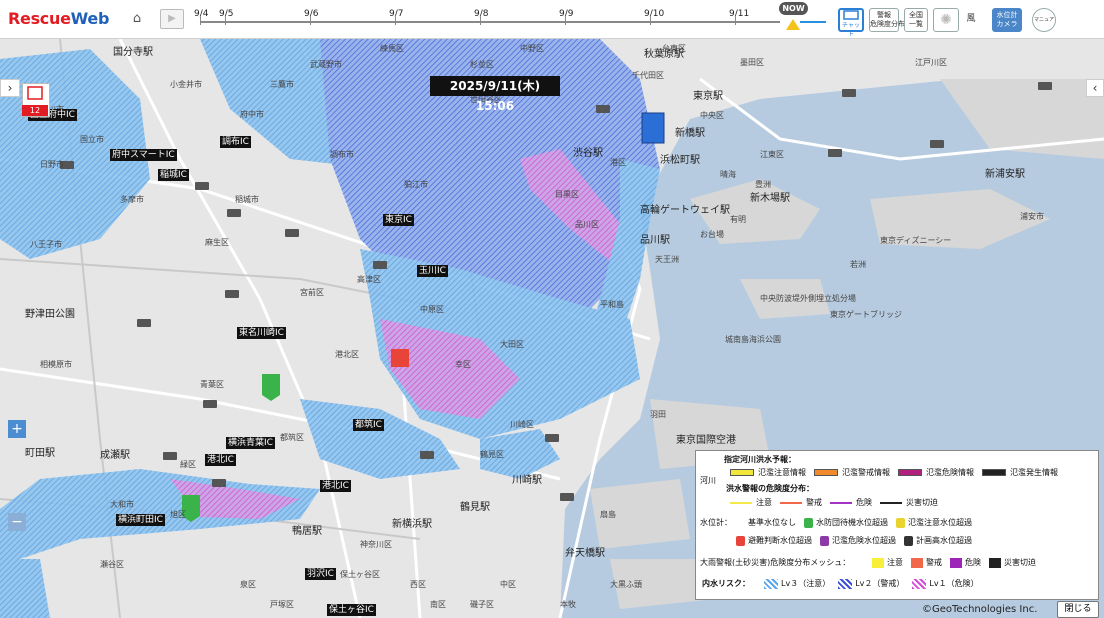 The height and width of the screenshot is (618, 1104). What do you see at coordinates (396, 14) in the screenshot?
I see `timeline-date-label: 9/7` at bounding box center [396, 14].